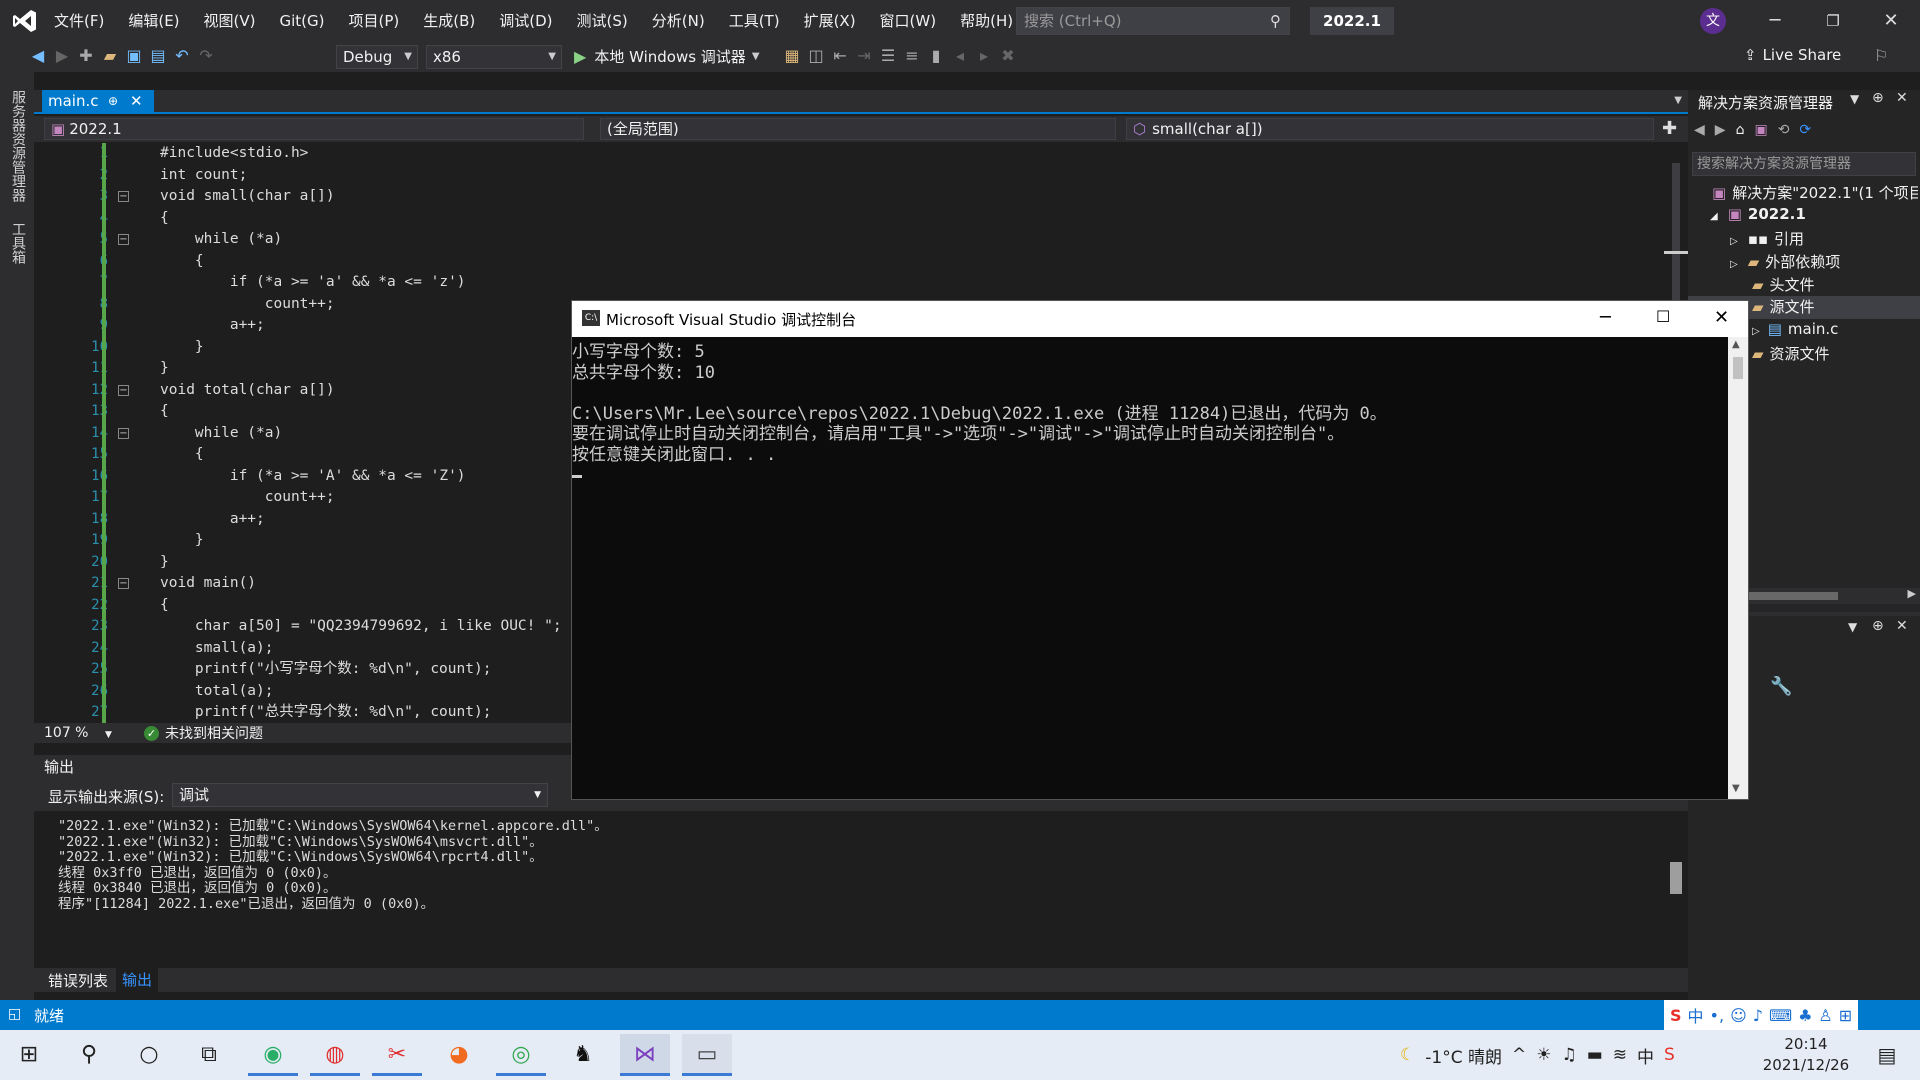  I want to click on vs-logo-icon, so click(25, 21).